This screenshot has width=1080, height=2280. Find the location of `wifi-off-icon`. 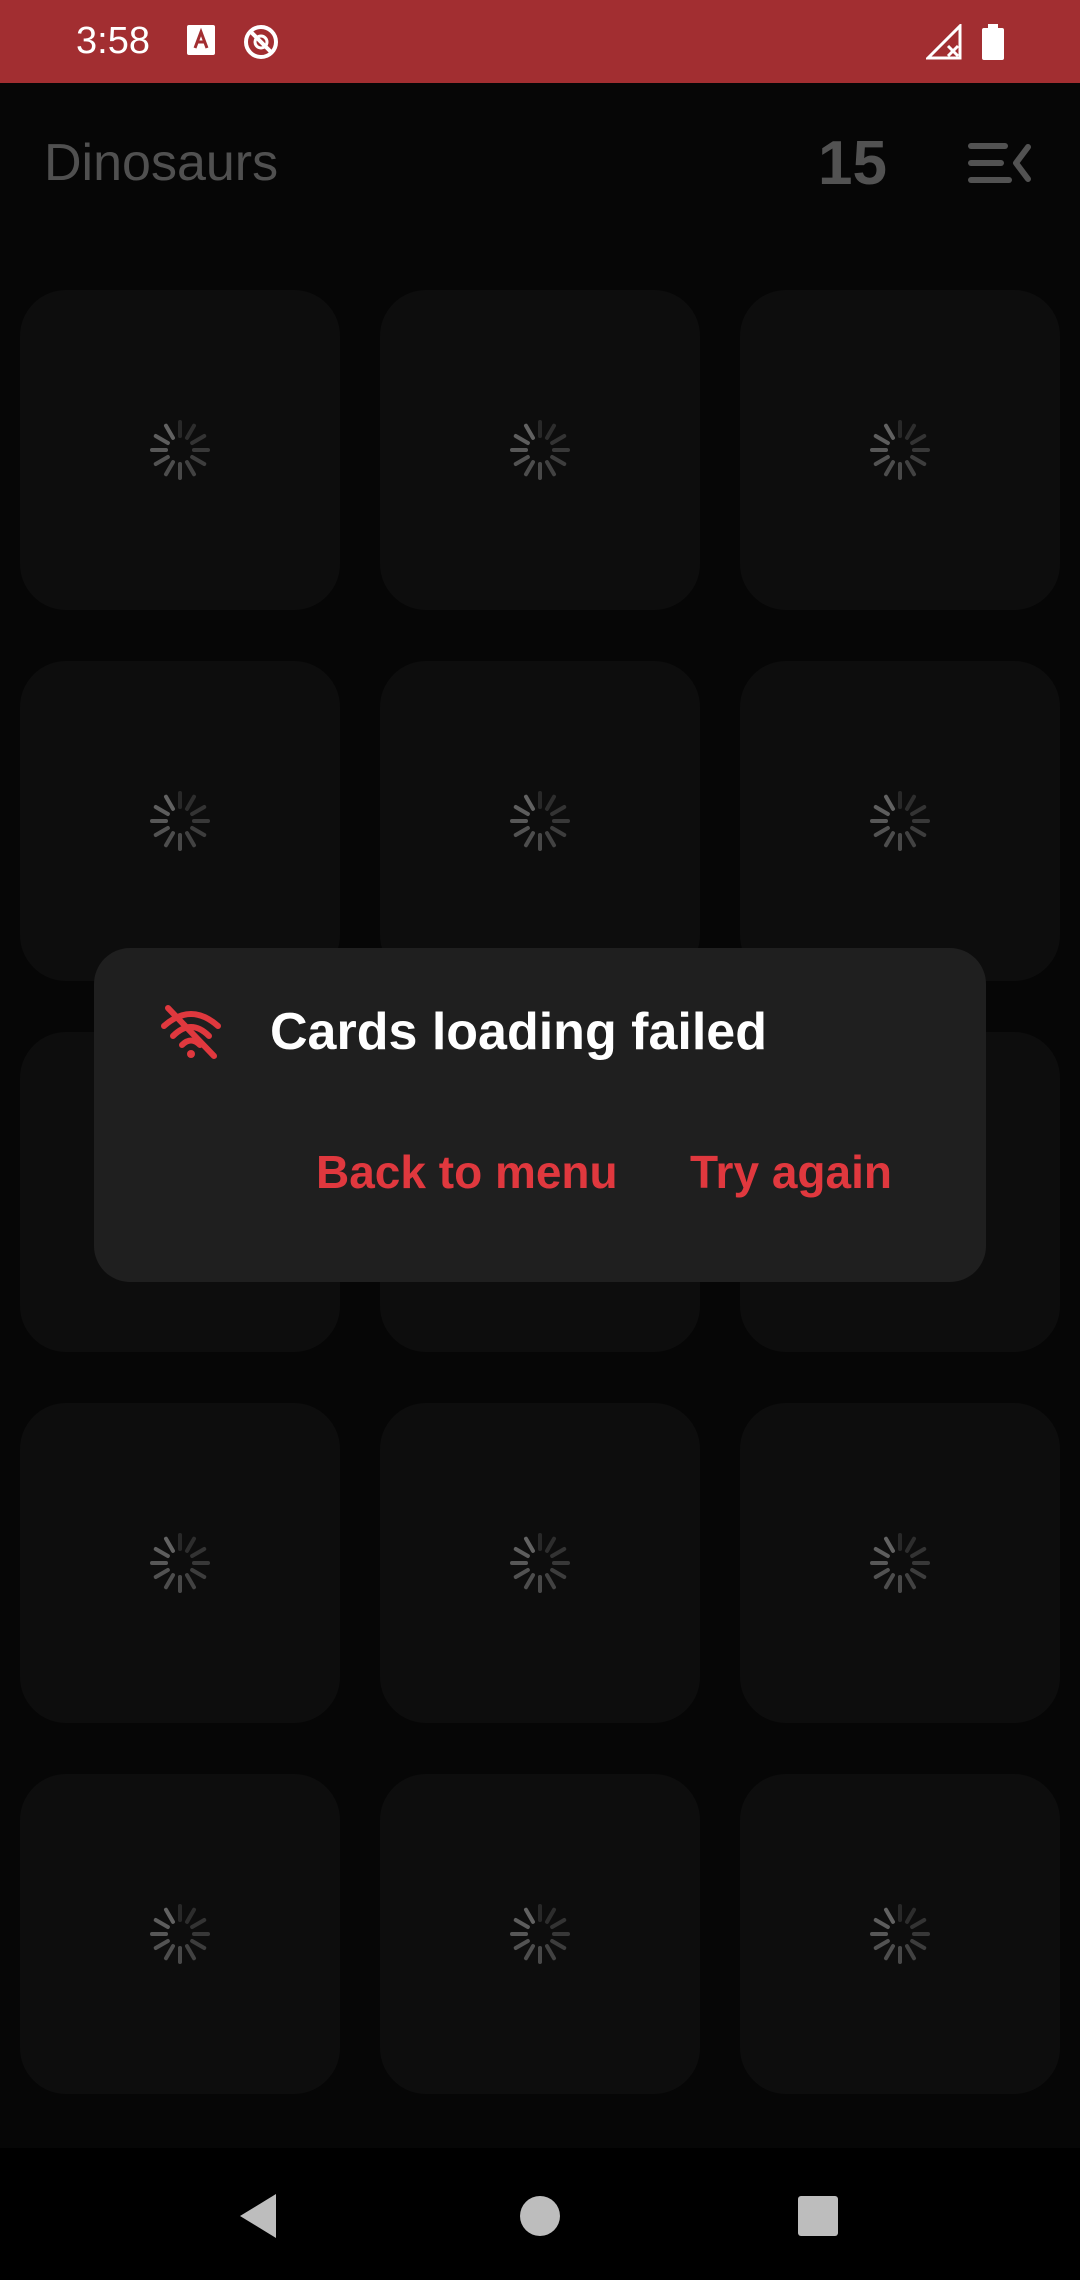

wifi-off-icon is located at coordinates (191, 1032).